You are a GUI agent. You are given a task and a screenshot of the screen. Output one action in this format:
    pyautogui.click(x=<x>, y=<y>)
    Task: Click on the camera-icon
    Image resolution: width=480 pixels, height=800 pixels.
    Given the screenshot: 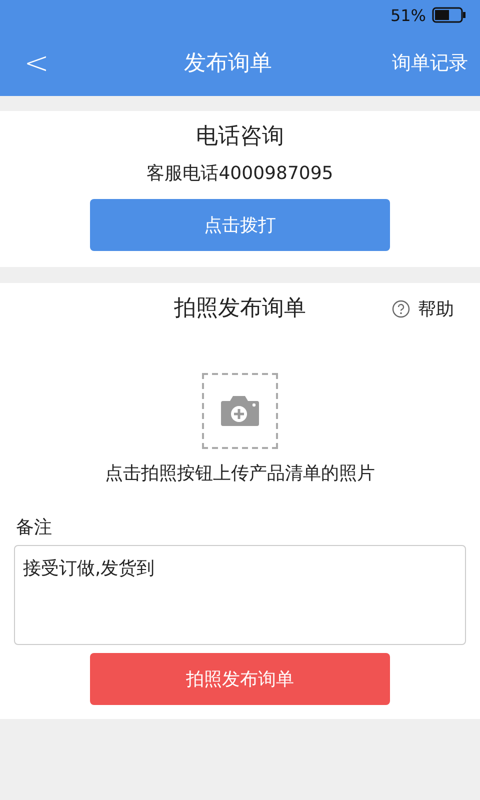 What is the action you would take?
    pyautogui.click(x=240, y=411)
    